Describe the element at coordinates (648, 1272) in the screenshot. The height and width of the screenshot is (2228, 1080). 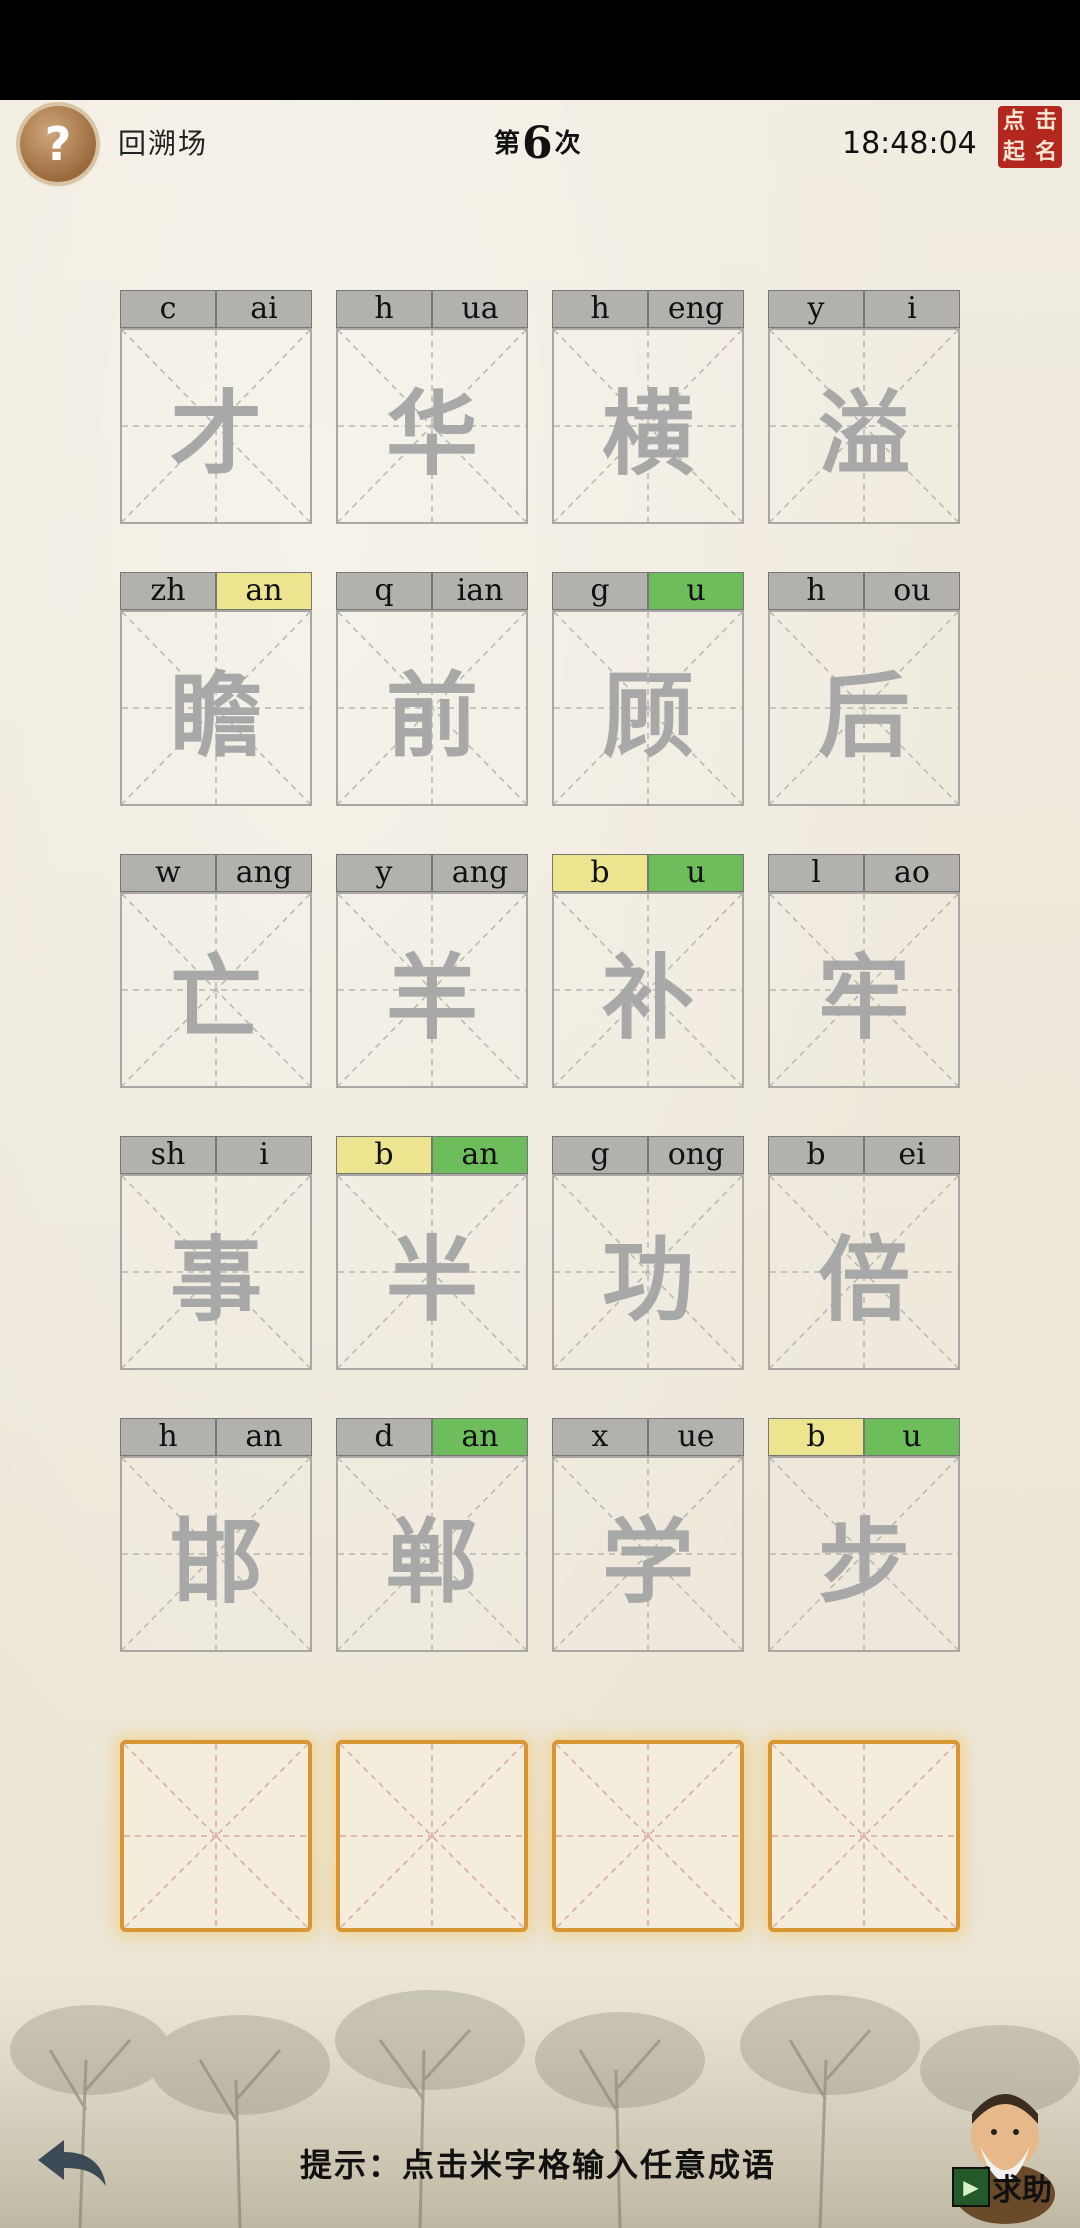
I see `mizi-grid-box: 功` at that location.